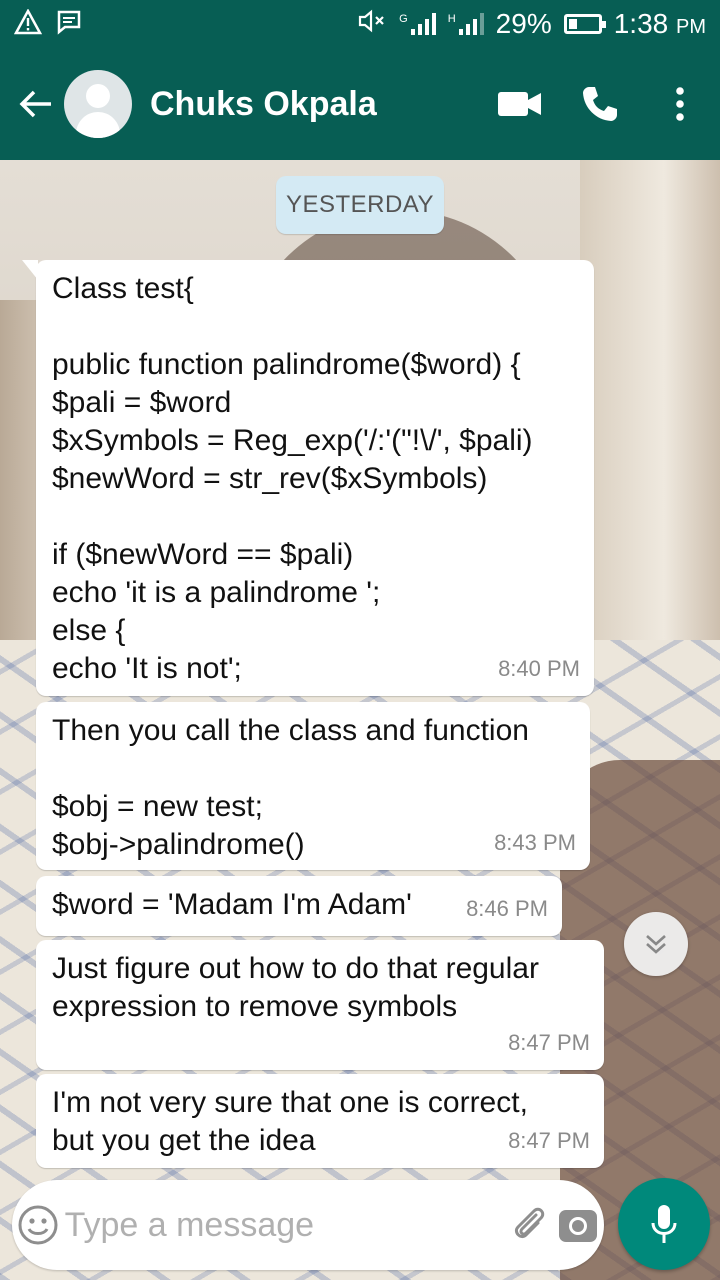  I want to click on message-composer, so click(308, 1225).